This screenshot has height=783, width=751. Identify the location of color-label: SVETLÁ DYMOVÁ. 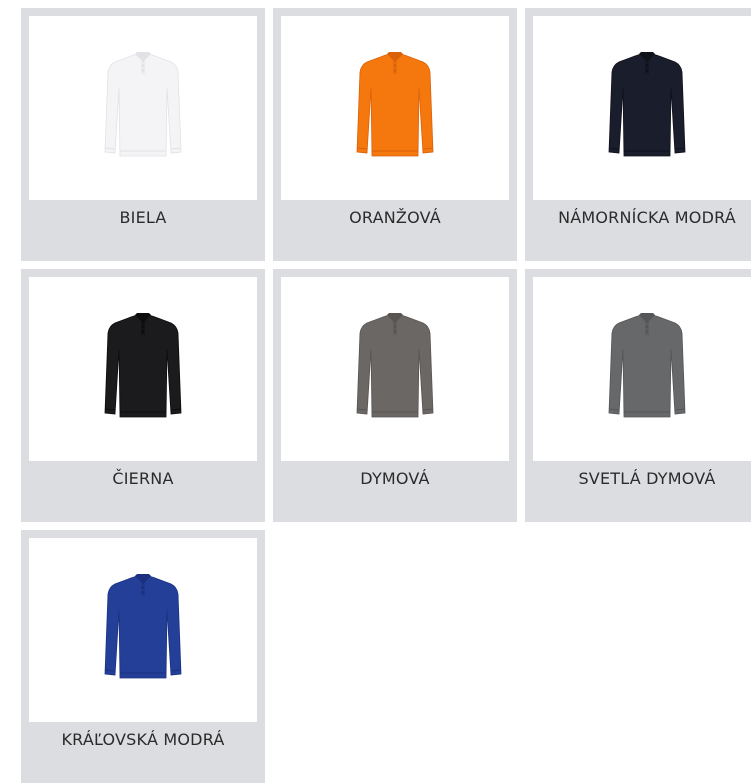
(647, 478).